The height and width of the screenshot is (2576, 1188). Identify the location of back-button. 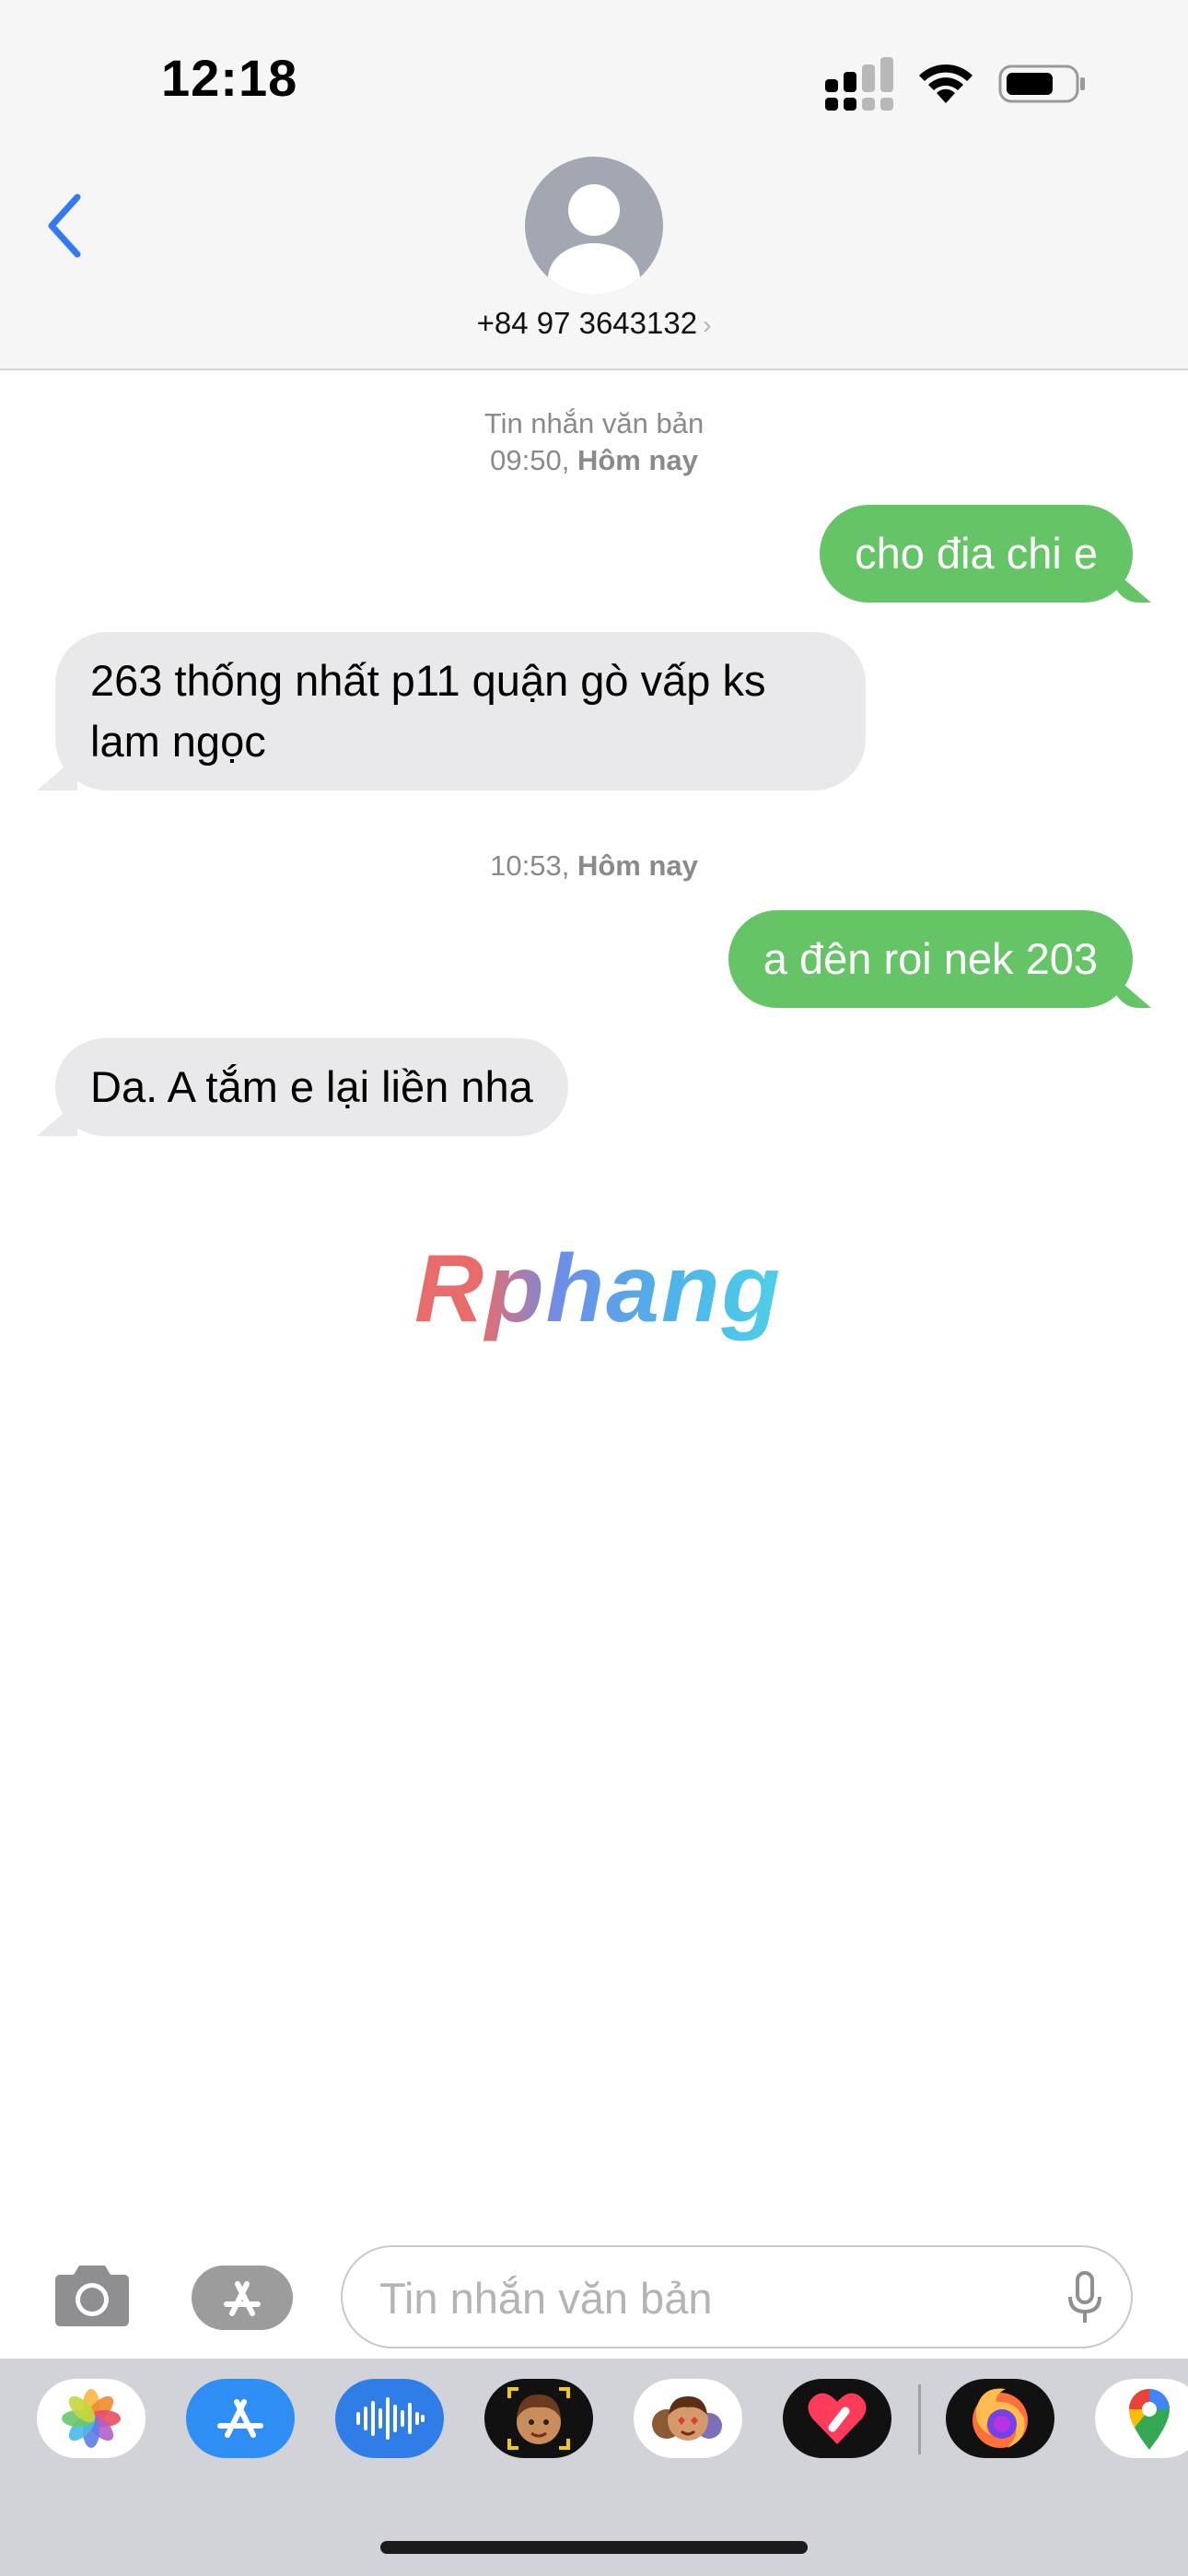
(64, 225).